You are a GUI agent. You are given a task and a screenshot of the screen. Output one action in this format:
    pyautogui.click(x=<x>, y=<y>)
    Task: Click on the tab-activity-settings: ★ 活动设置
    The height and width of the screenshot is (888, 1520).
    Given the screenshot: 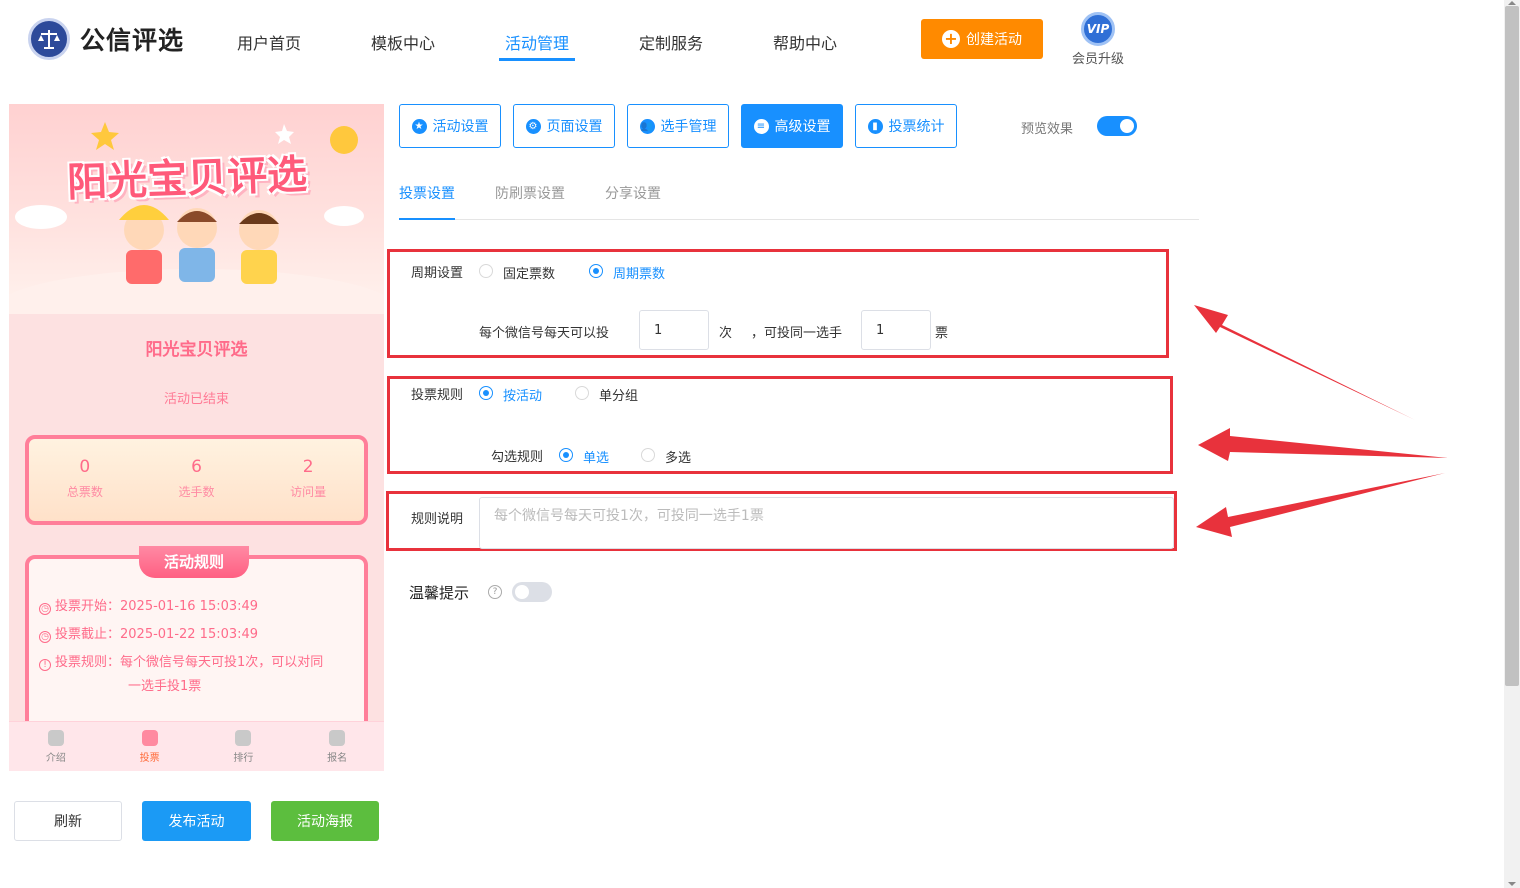 What is the action you would take?
    pyautogui.click(x=450, y=126)
    